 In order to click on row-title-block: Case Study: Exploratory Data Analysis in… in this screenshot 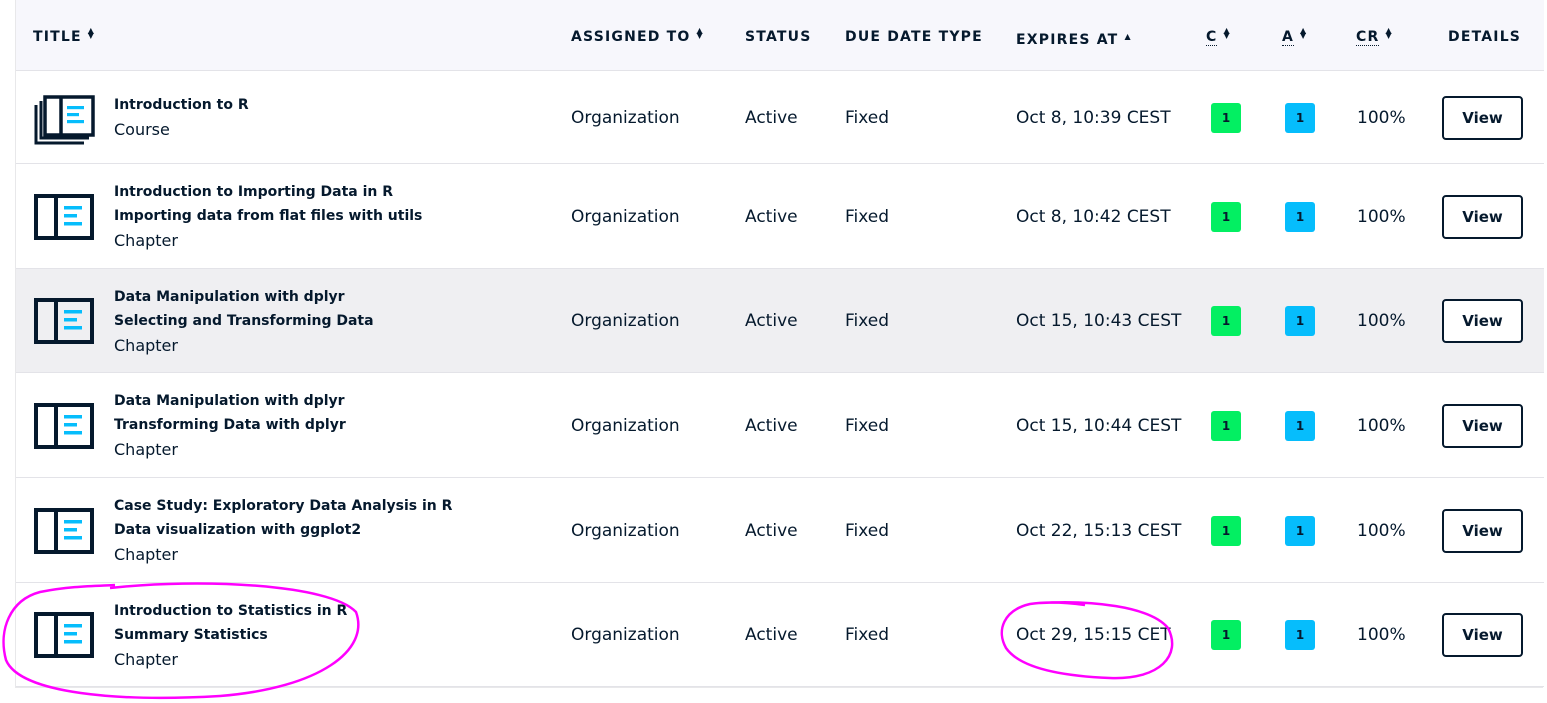, I will do `click(283, 530)`.